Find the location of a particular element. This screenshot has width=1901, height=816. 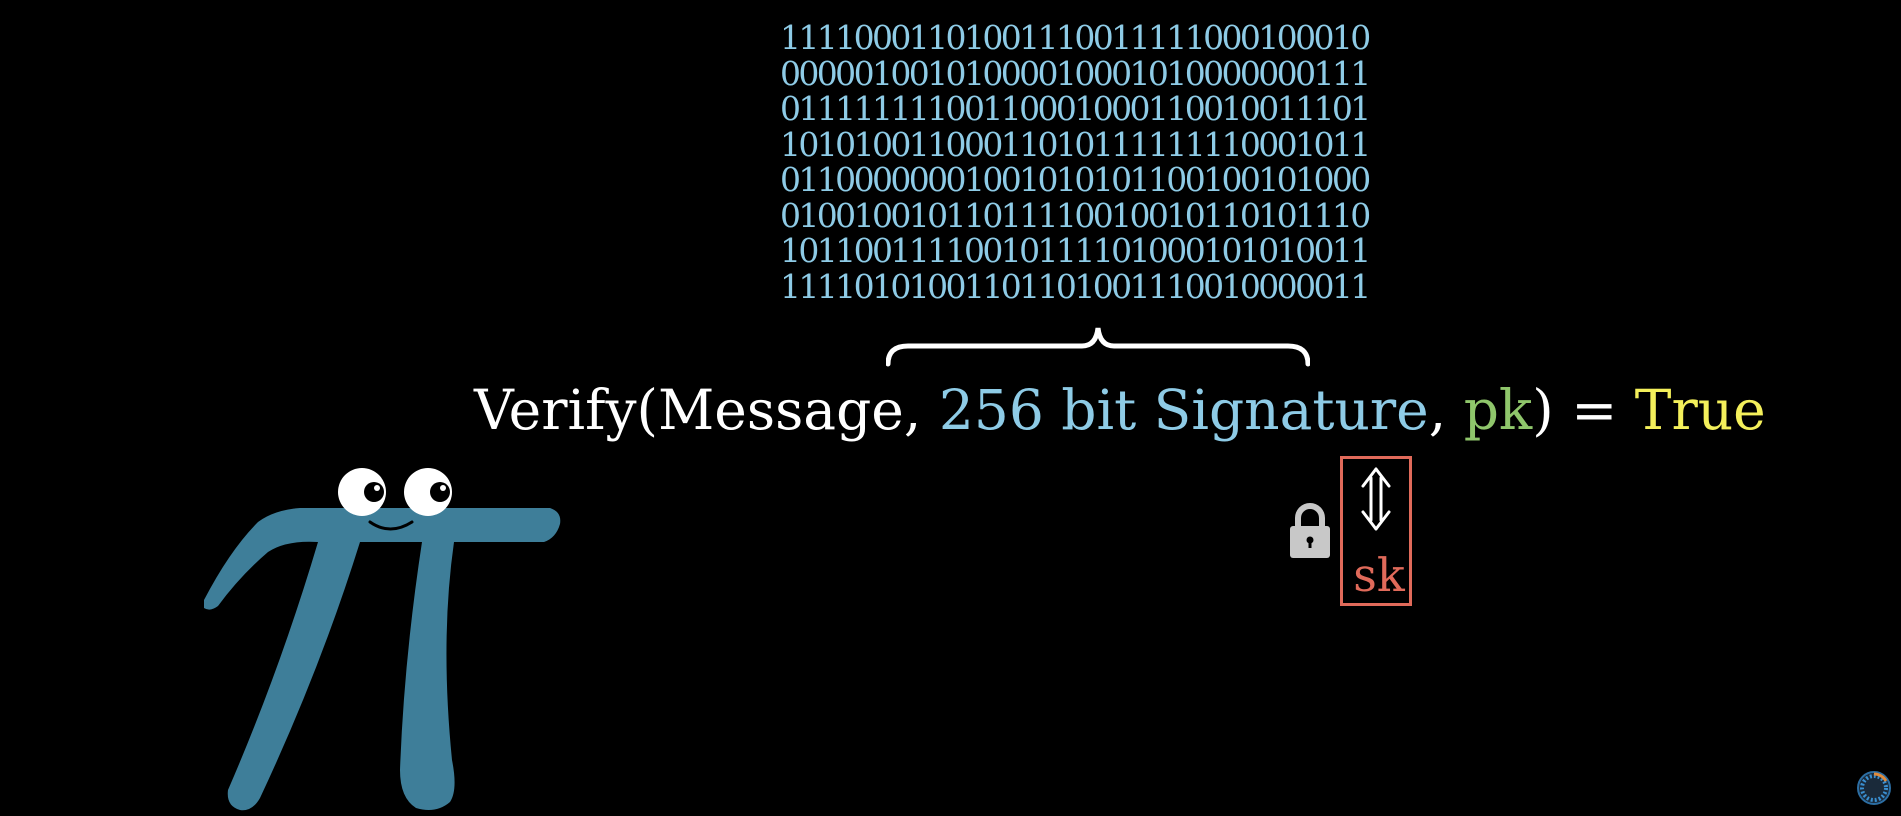

close-paren: ) is located at coordinates (1543, 410).